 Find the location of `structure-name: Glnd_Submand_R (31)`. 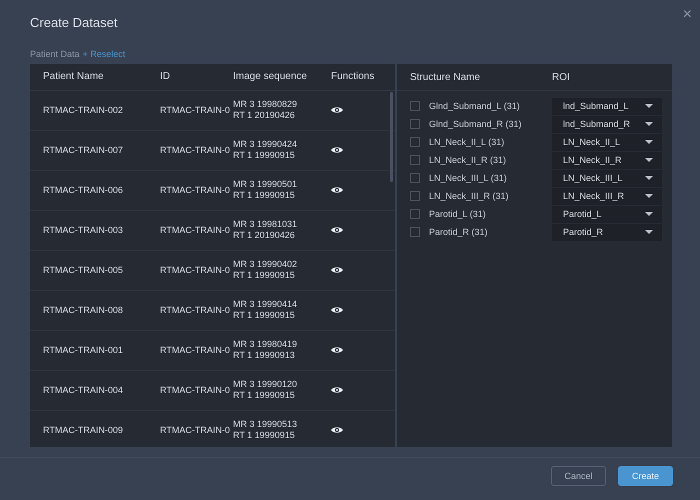

structure-name: Glnd_Submand_R (31) is located at coordinates (475, 124).